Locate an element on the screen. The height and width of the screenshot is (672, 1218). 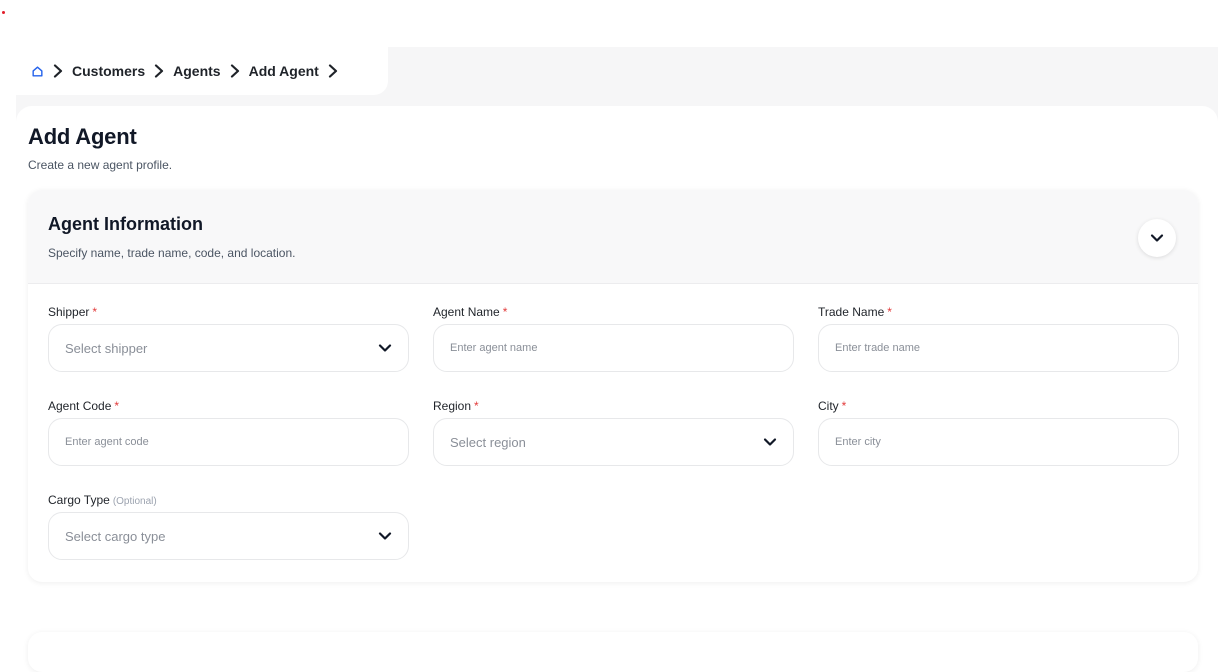
next-section-card is located at coordinates (613, 652).